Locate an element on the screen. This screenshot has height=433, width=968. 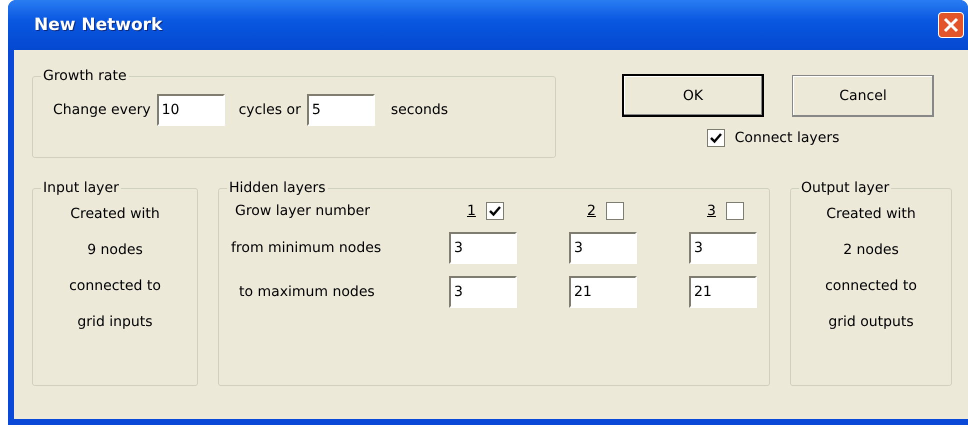
group-title: Output layer is located at coordinates (845, 188).